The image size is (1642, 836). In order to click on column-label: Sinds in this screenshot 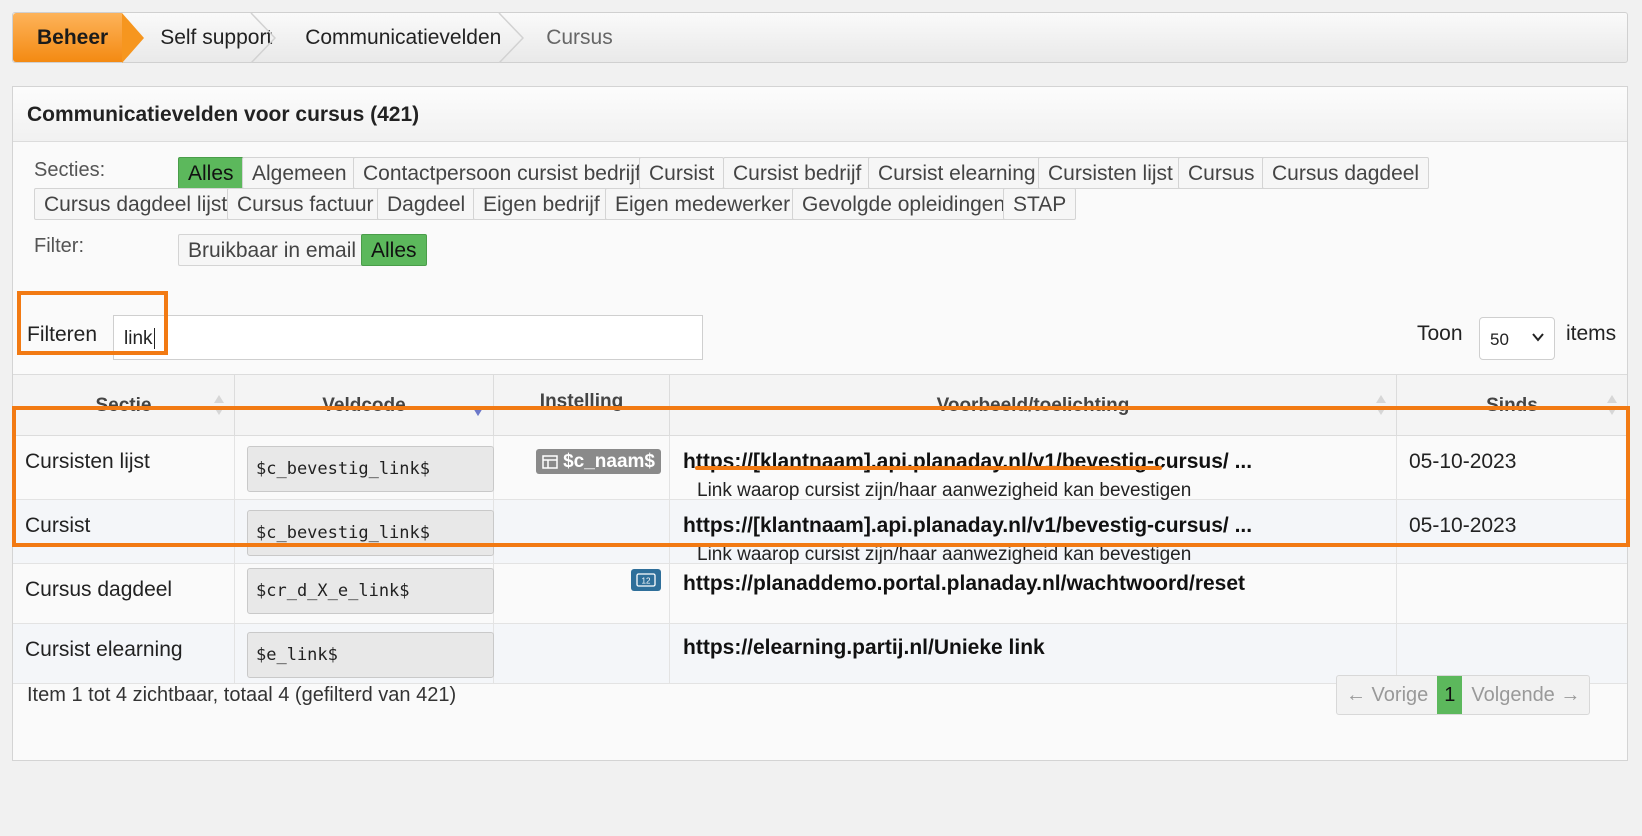, I will do `click(1512, 405)`.